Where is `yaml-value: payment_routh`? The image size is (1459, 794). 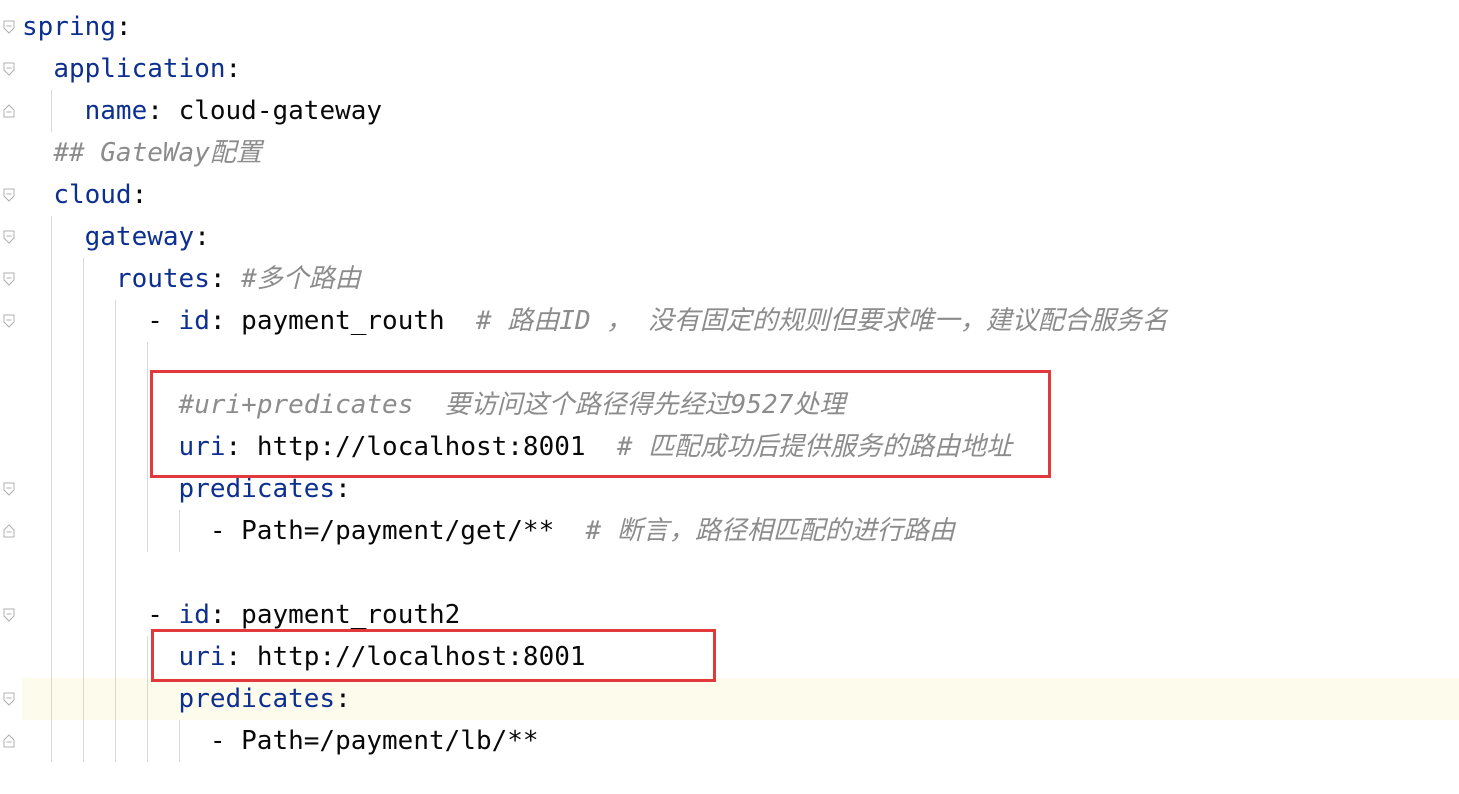 yaml-value: payment_routh is located at coordinates (358, 321).